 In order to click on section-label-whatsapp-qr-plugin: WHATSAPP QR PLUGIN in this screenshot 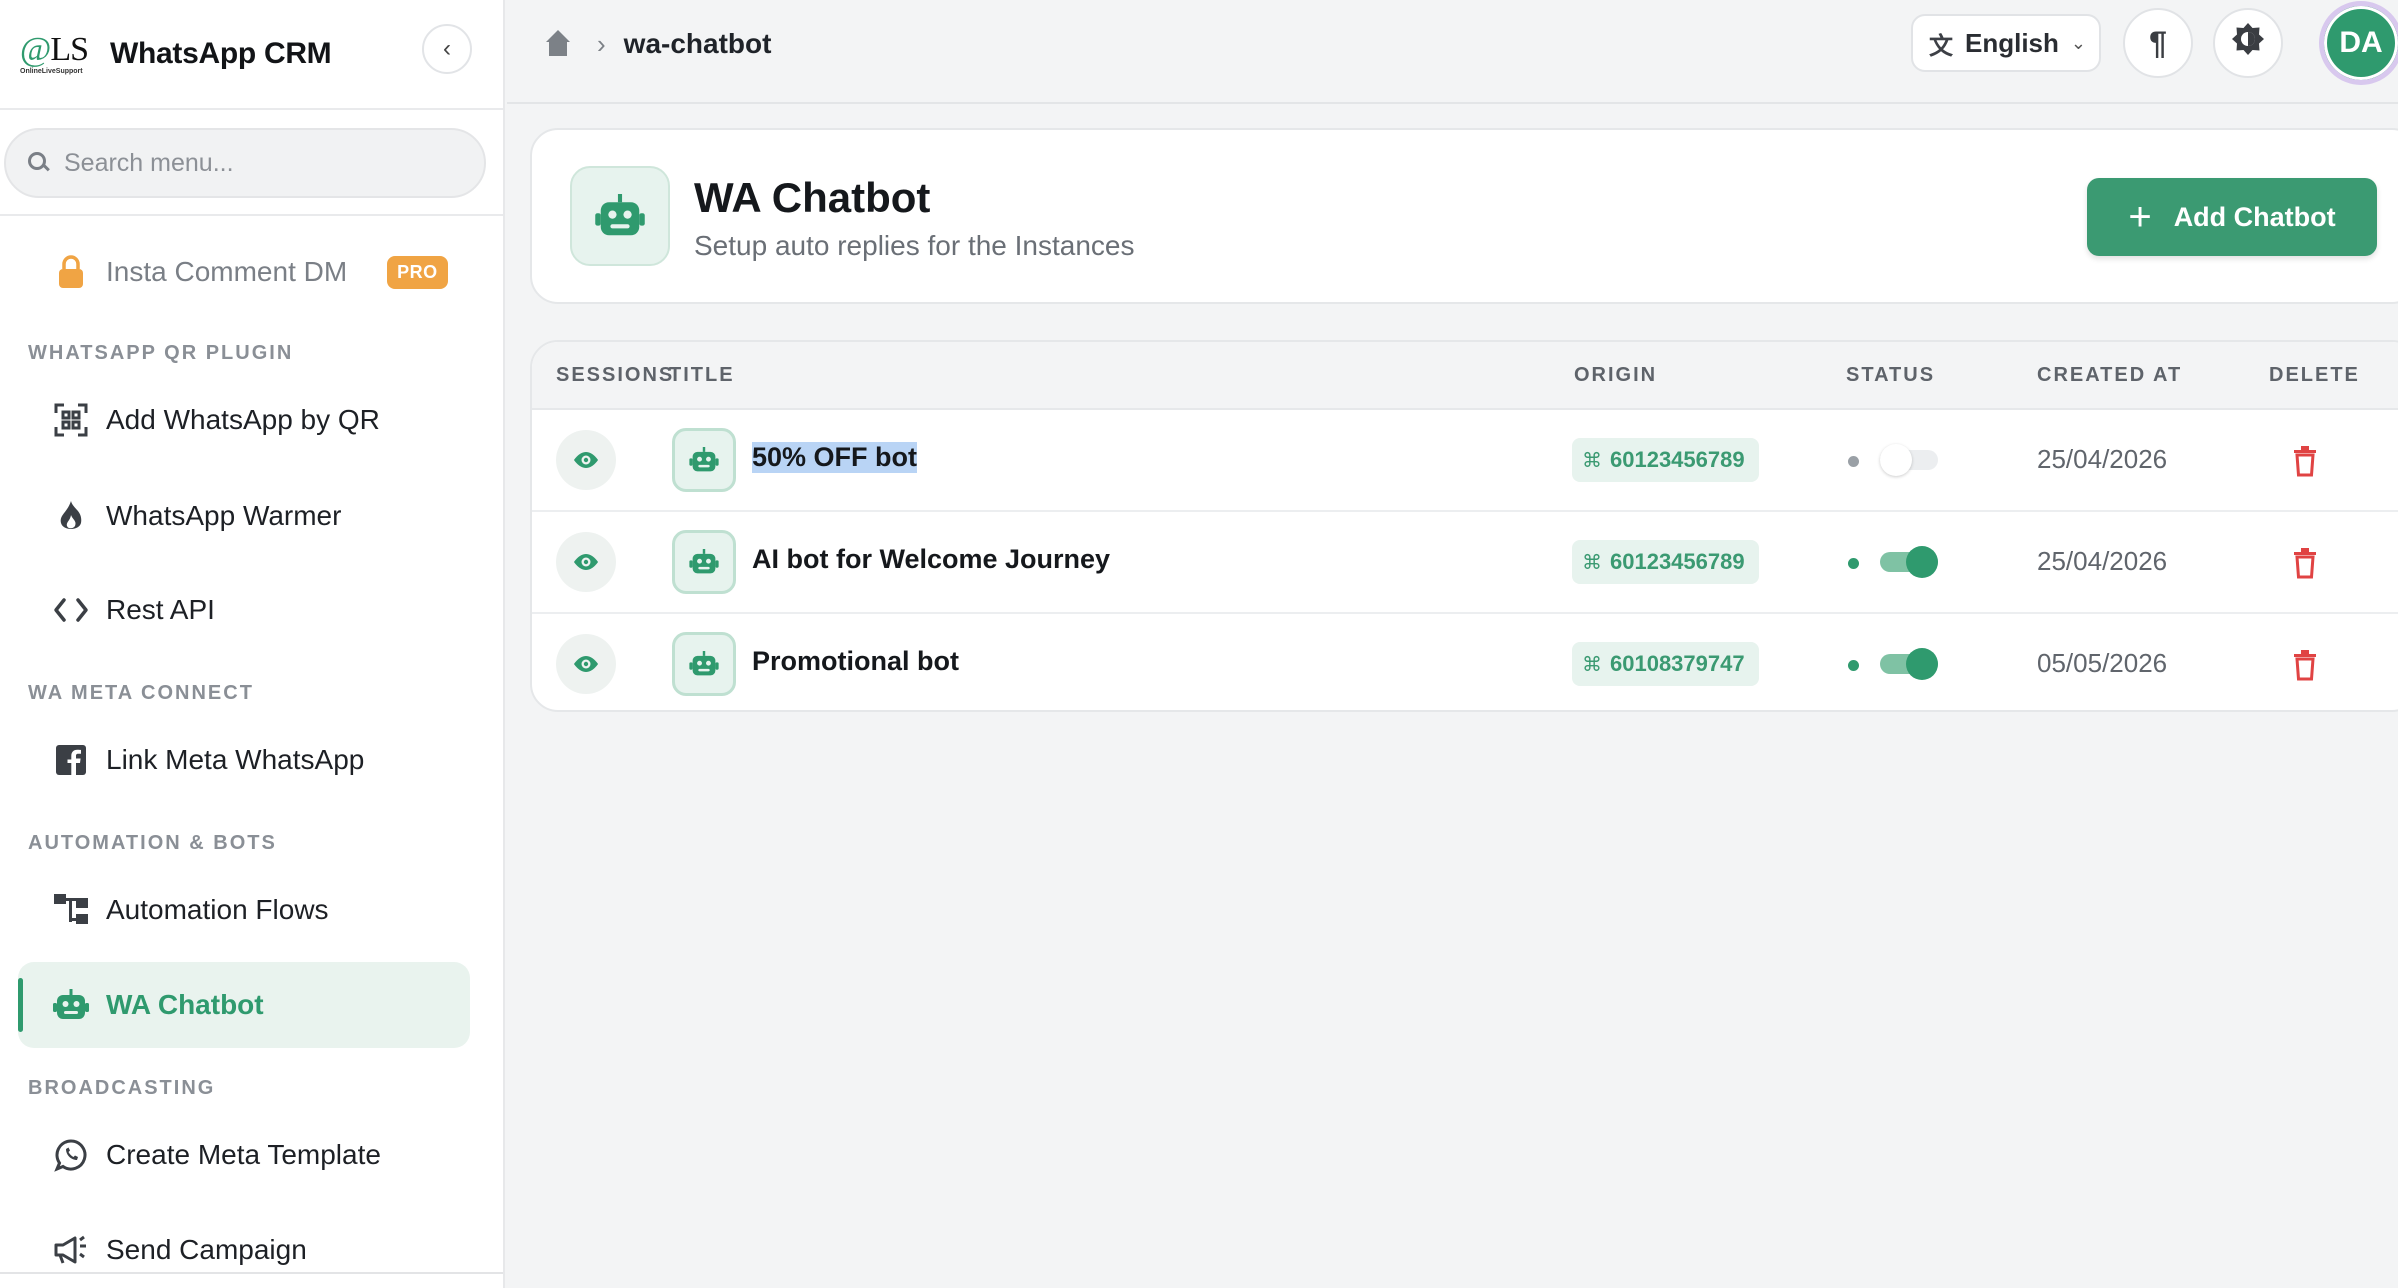, I will do `click(161, 353)`.